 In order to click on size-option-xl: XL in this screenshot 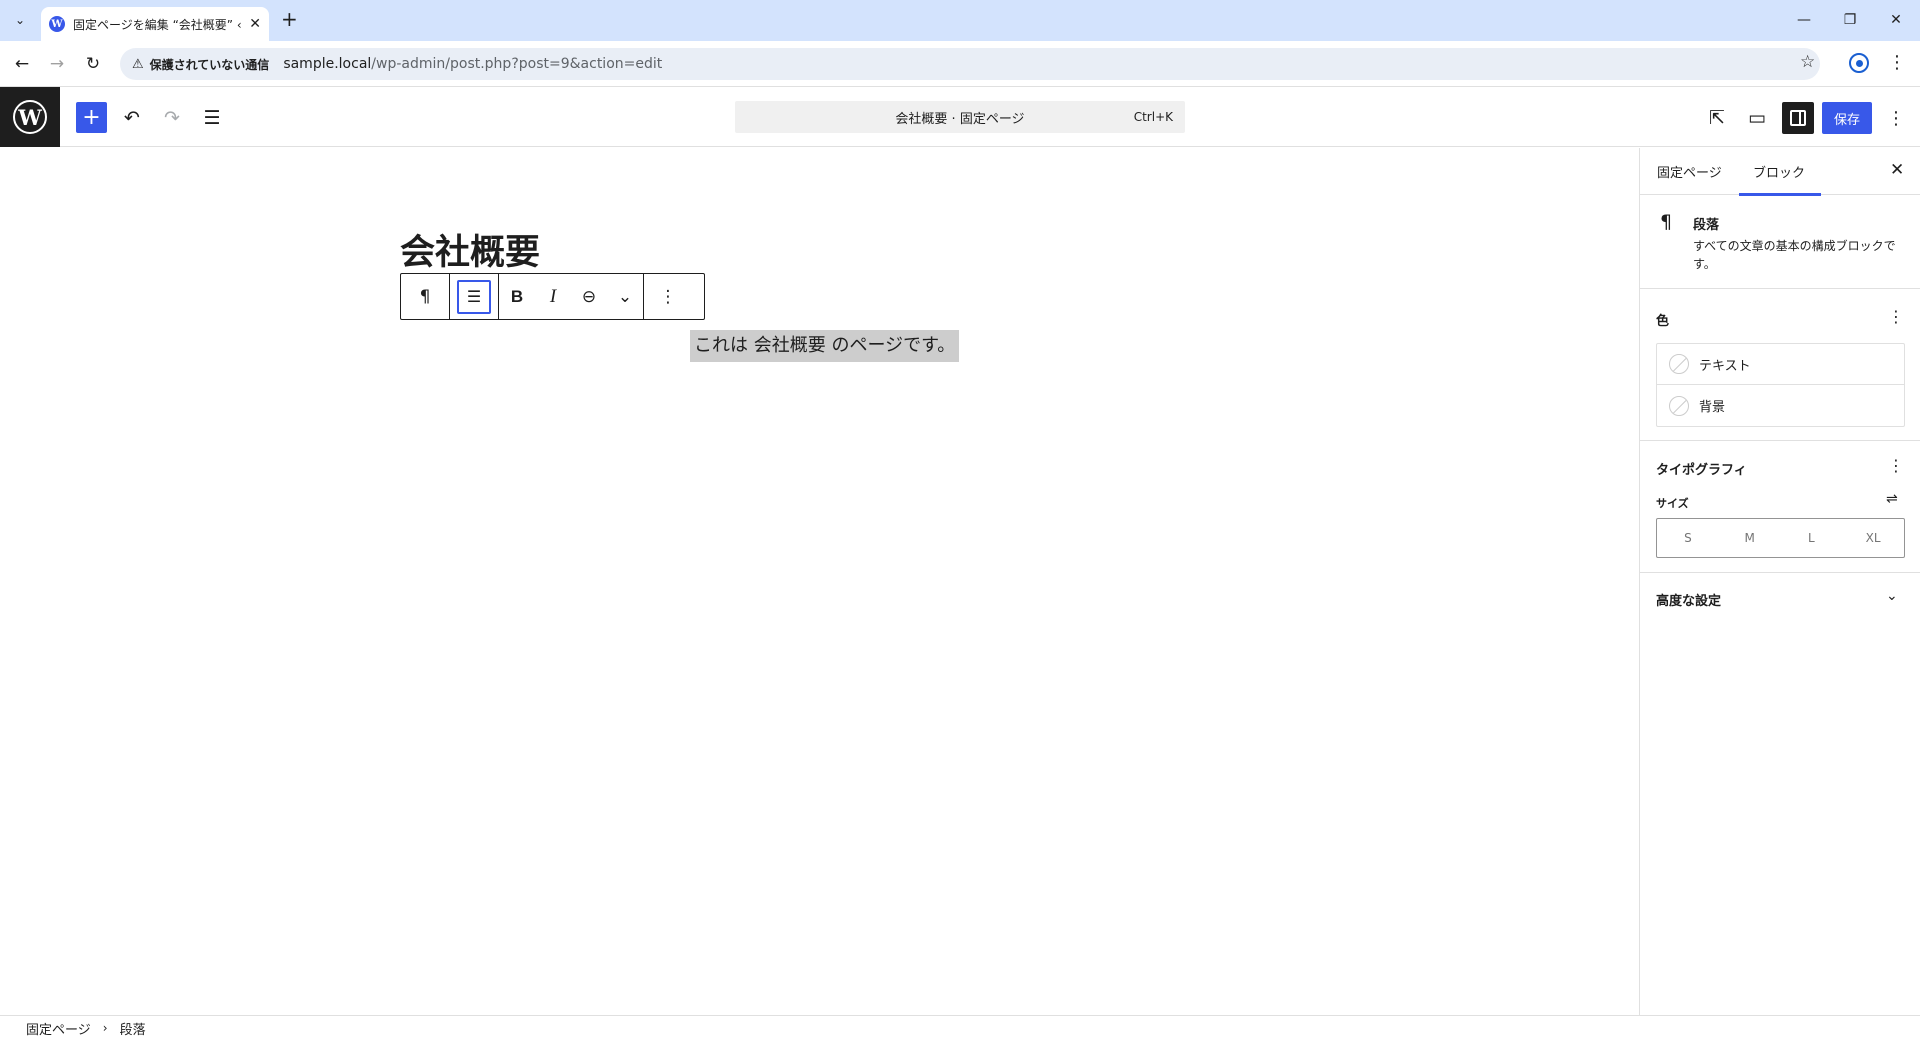, I will do `click(1873, 538)`.